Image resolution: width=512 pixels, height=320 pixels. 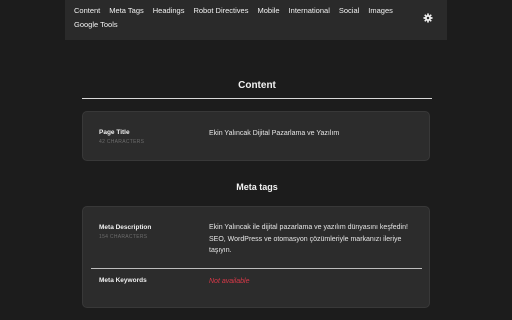 What do you see at coordinates (257, 187) in the screenshot?
I see `meta-section-title: Meta tags` at bounding box center [257, 187].